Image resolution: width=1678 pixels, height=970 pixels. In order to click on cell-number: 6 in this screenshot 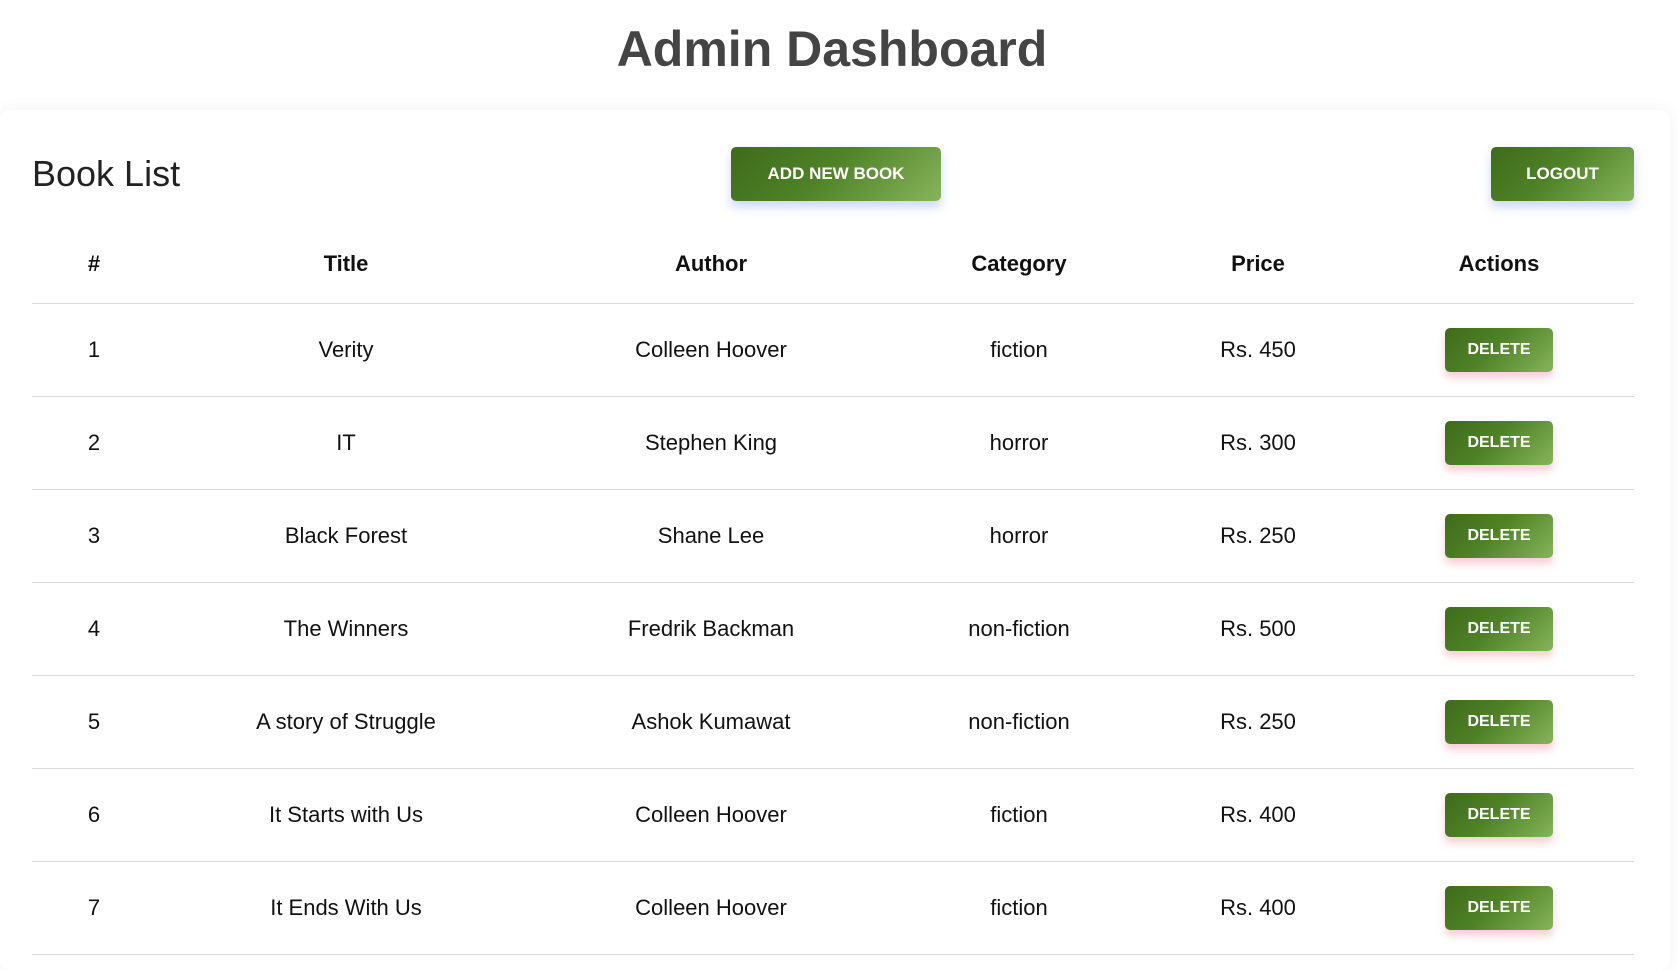, I will do `click(94, 815)`.